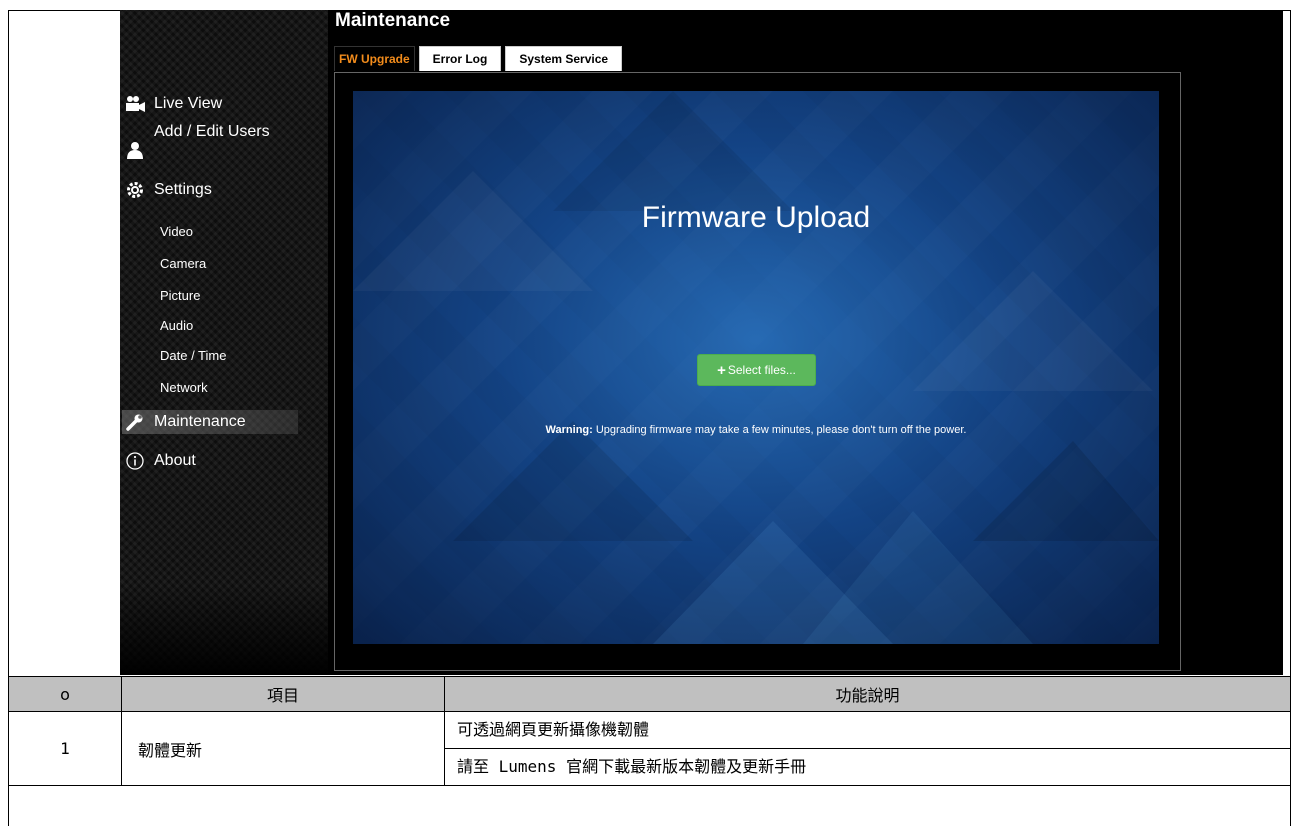  Describe the element at coordinates (135, 461) in the screenshot. I see `info-icon` at that location.